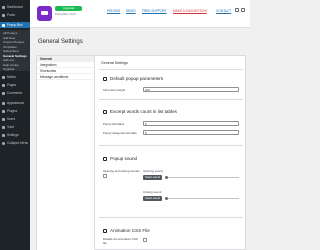 The image size is (320, 250). What do you see at coordinates (237, 10) in the screenshot?
I see `facebook-icon` at bounding box center [237, 10].